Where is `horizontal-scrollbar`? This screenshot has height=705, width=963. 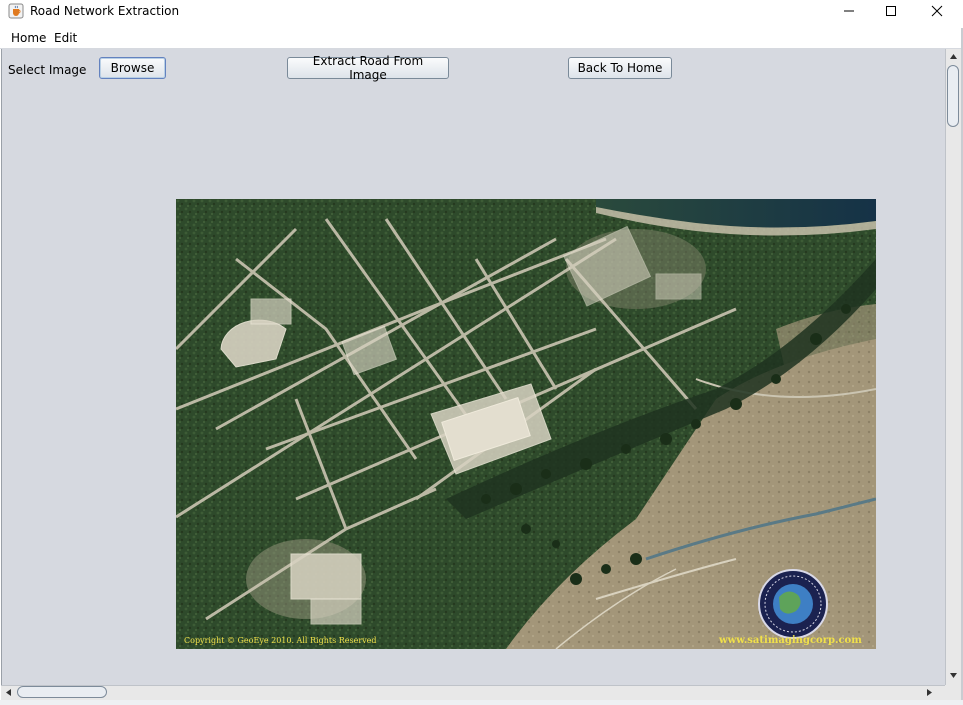 horizontal-scrollbar is located at coordinates (473, 692).